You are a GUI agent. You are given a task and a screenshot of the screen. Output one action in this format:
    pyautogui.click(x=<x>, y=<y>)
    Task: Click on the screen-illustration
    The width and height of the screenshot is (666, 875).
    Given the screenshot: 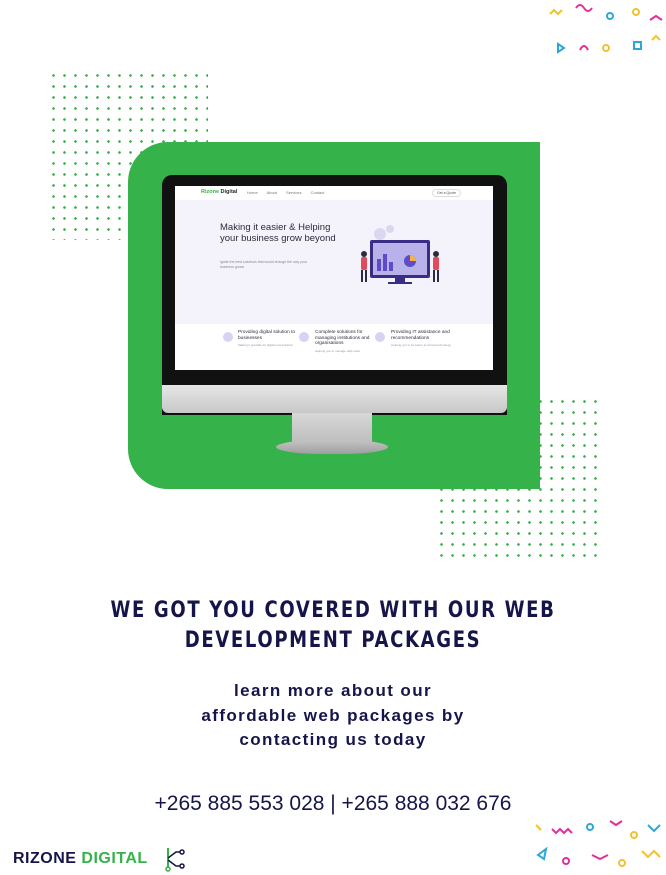 What is the action you would take?
    pyautogui.click(x=400, y=254)
    